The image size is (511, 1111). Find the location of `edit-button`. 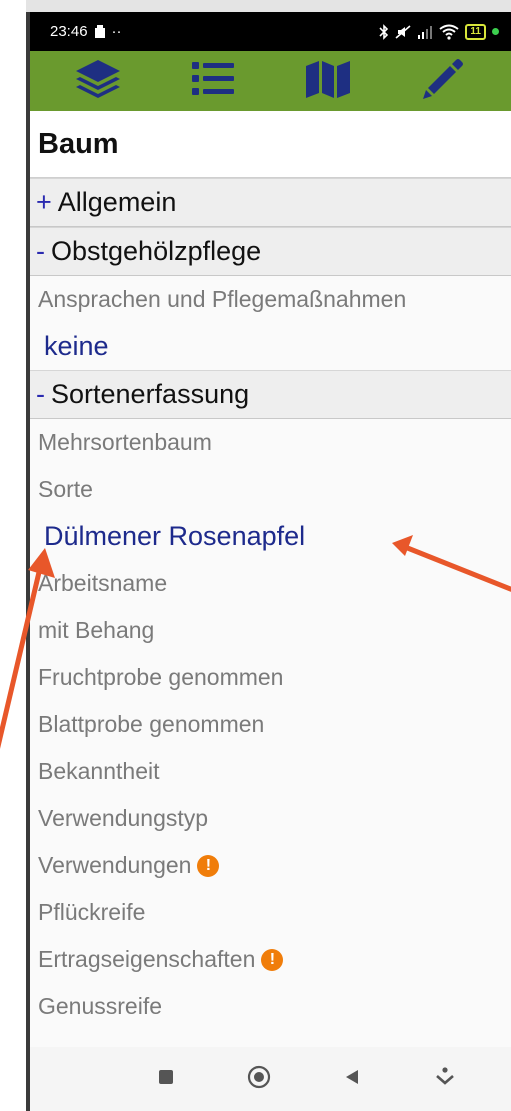

edit-button is located at coordinates (443, 81).